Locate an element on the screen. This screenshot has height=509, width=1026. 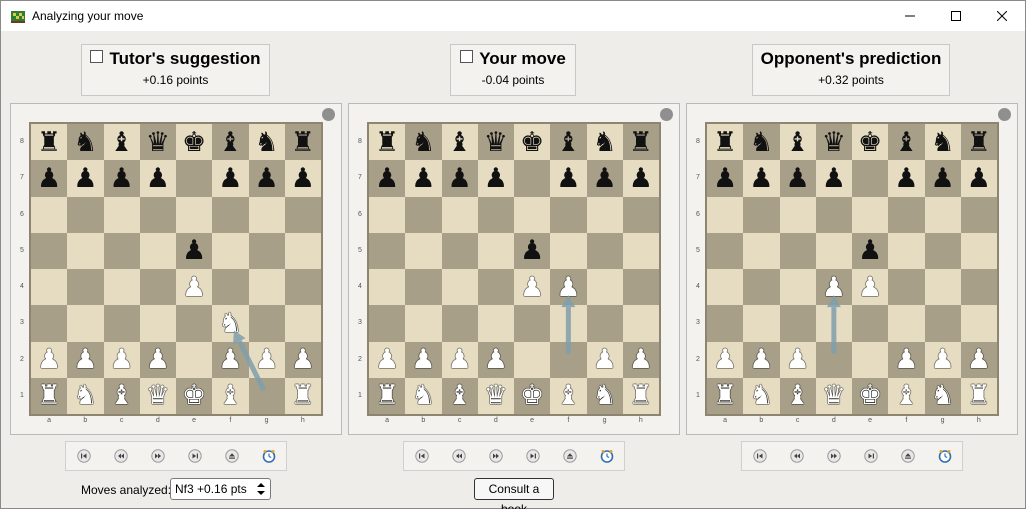
square-e1: ♚ is located at coordinates (532, 395).